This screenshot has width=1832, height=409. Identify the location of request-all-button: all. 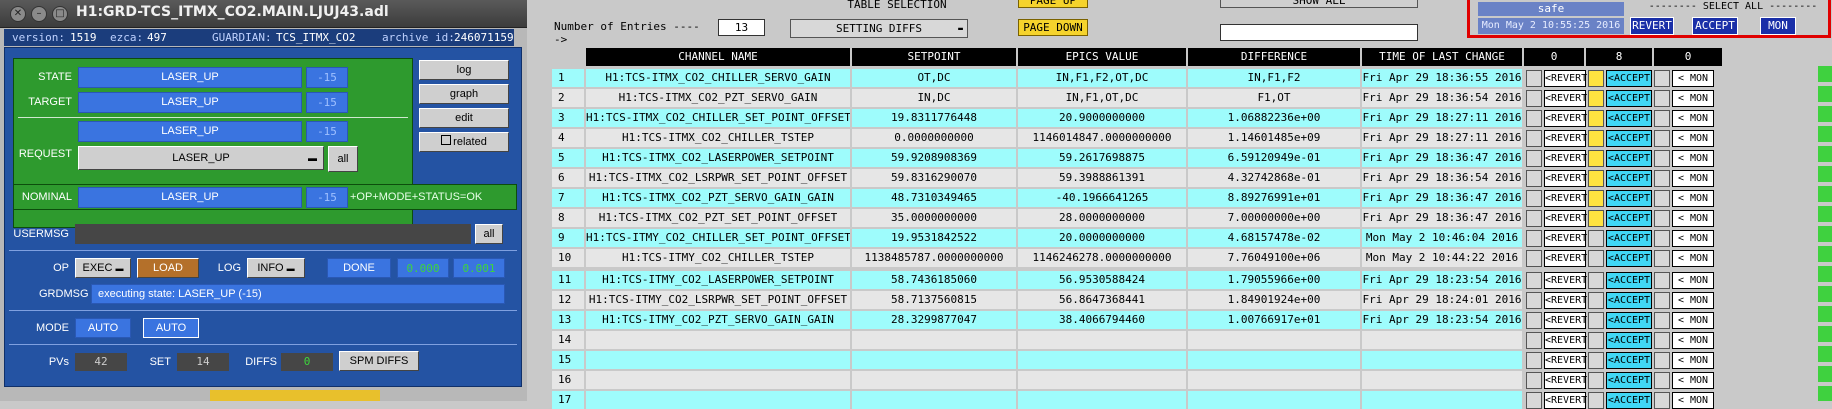
(343, 159).